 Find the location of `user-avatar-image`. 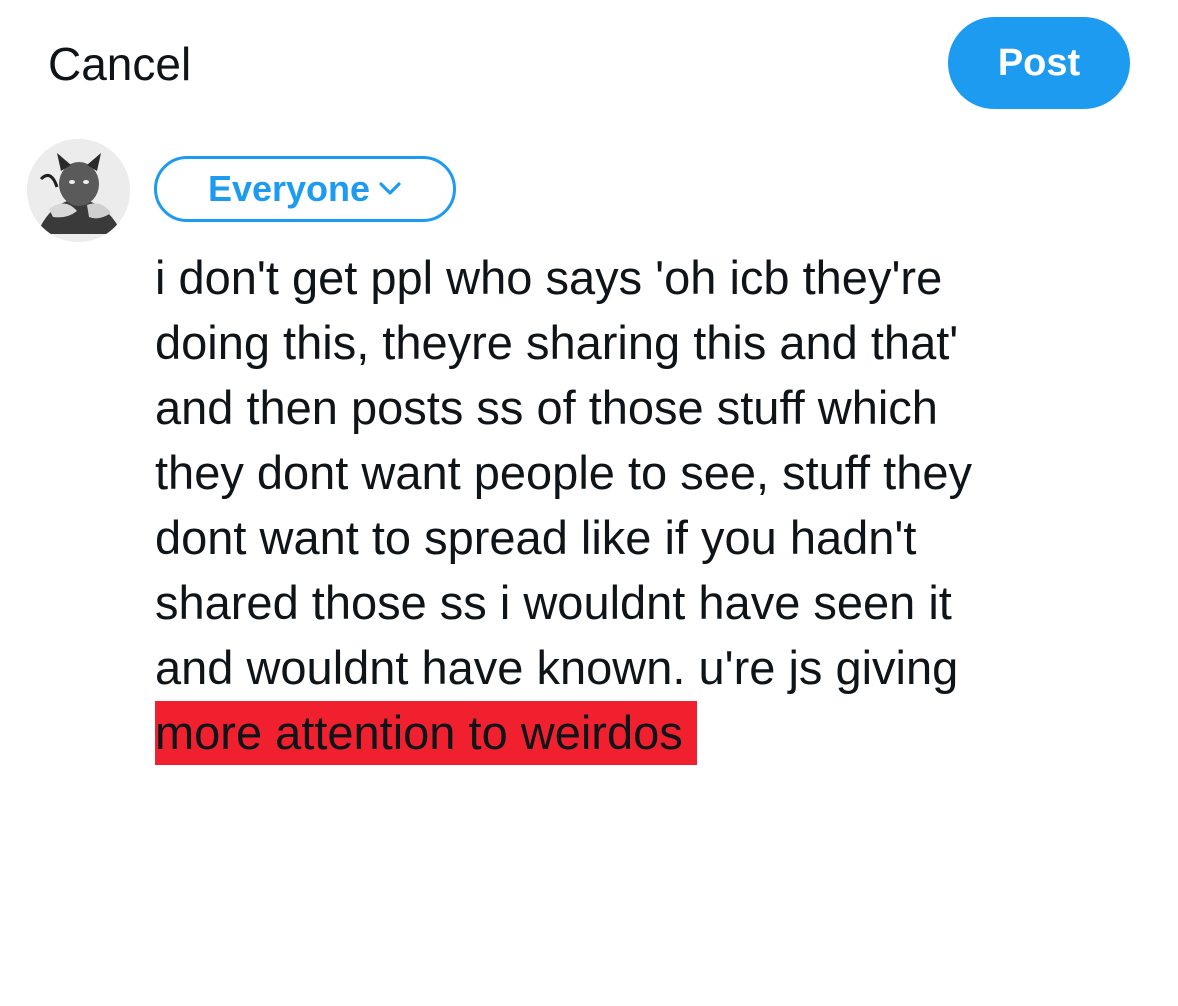

user-avatar-image is located at coordinates (78, 190).